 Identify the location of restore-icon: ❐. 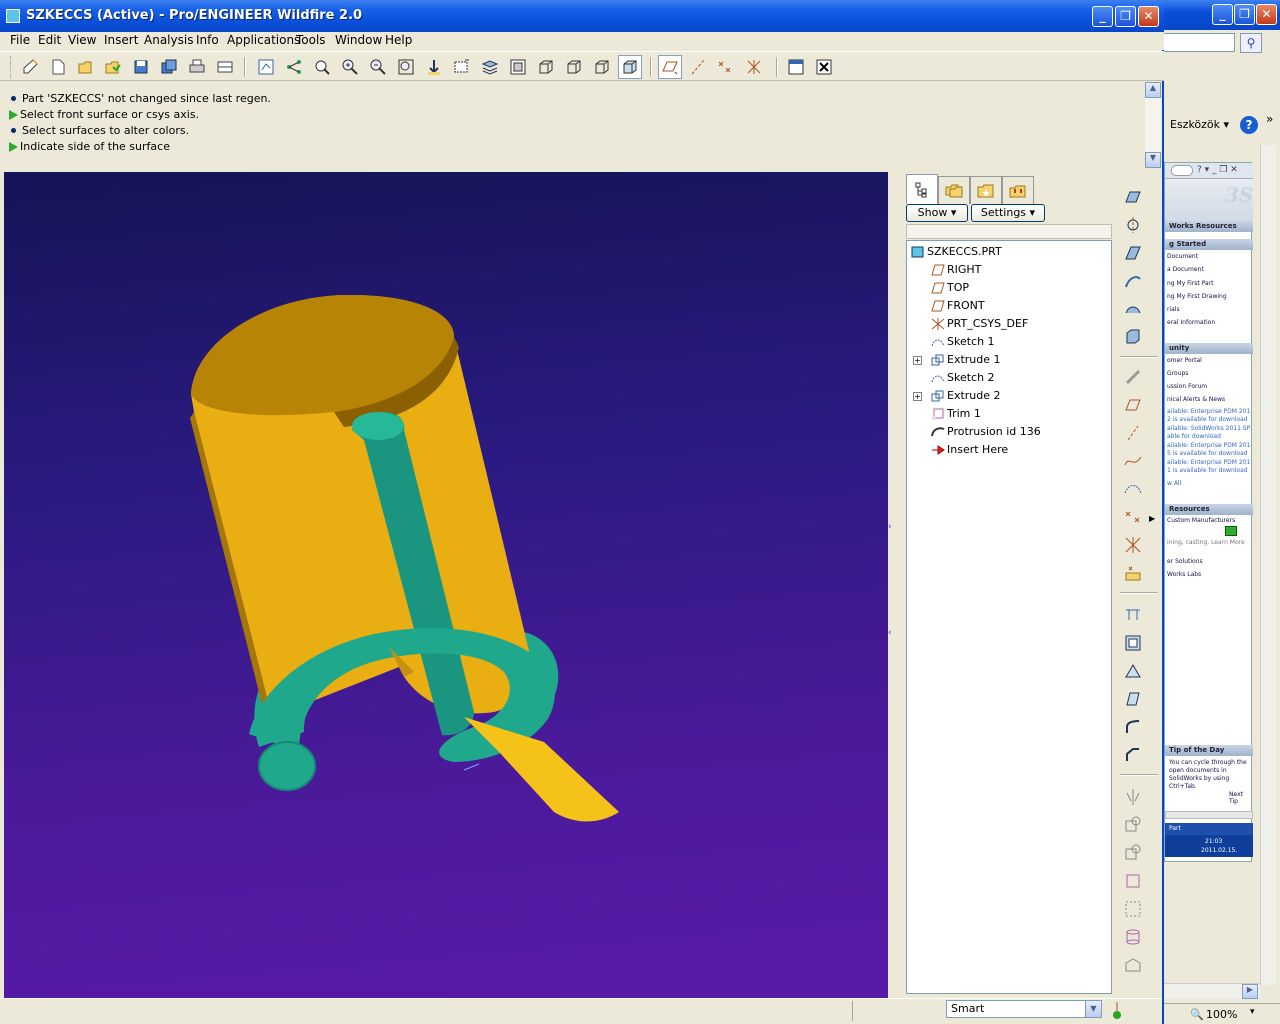
(1244, 14).